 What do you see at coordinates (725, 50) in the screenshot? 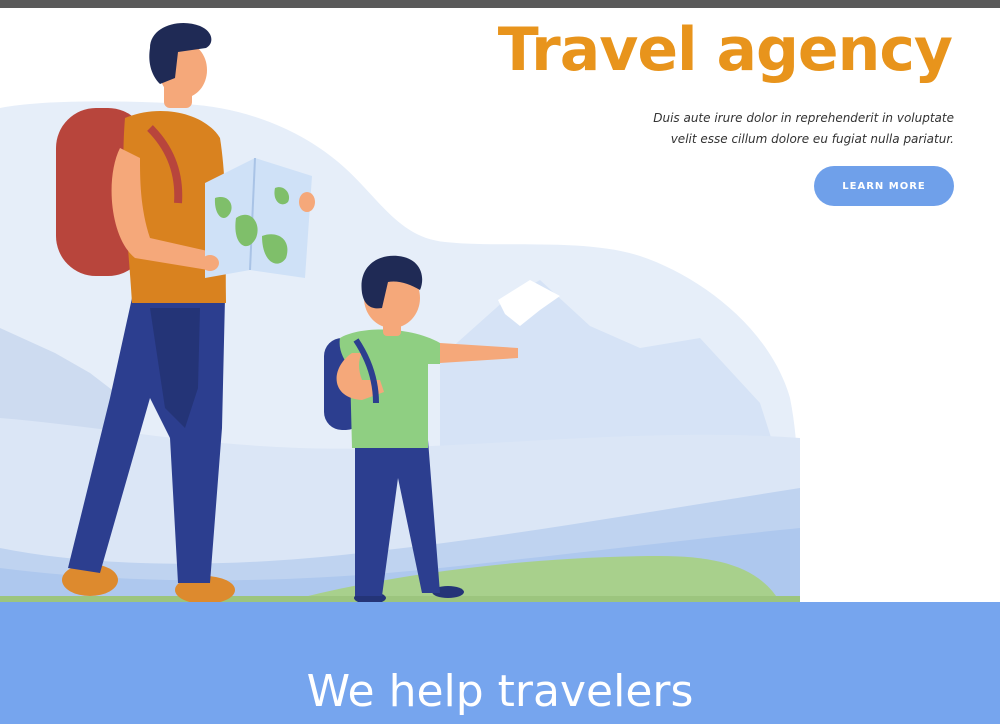
I see `page-title: Travel agency` at bounding box center [725, 50].